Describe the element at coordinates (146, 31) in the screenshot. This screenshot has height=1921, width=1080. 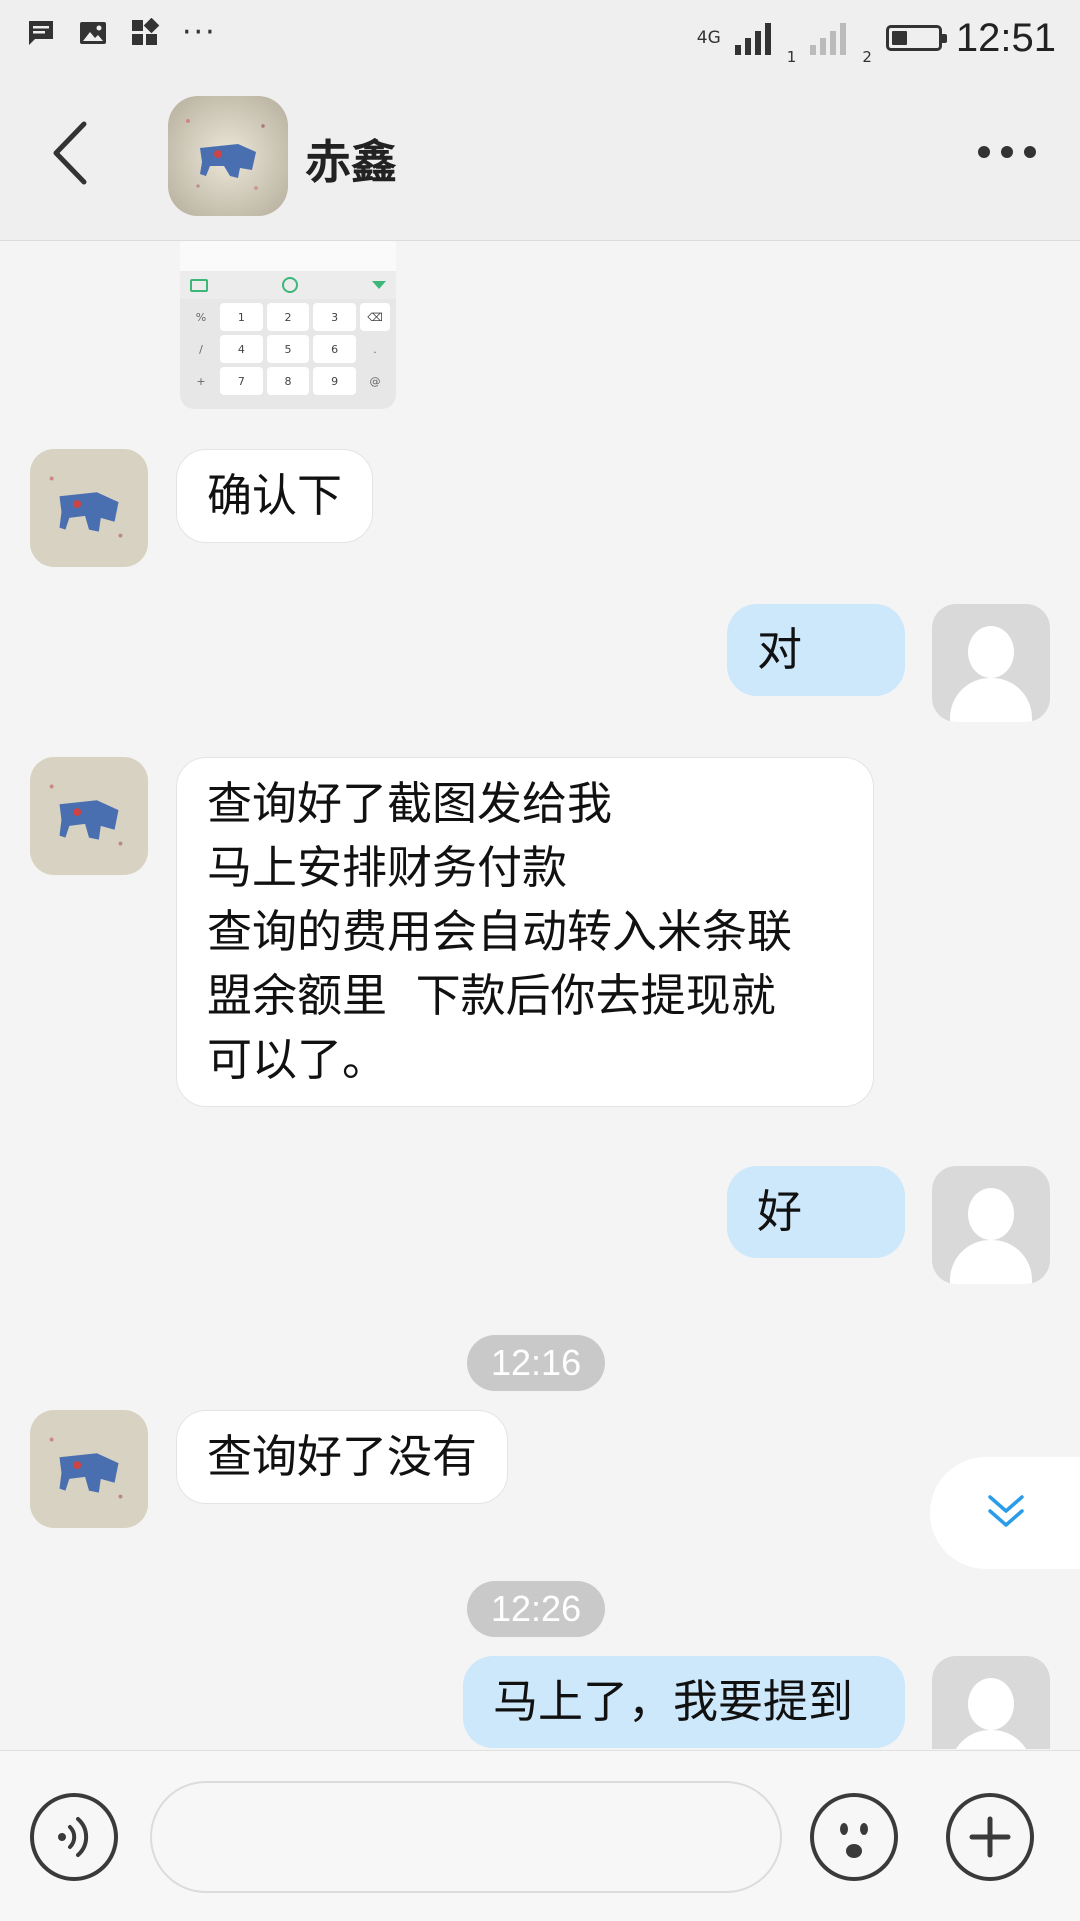
I see `apps-notification-icon` at that location.